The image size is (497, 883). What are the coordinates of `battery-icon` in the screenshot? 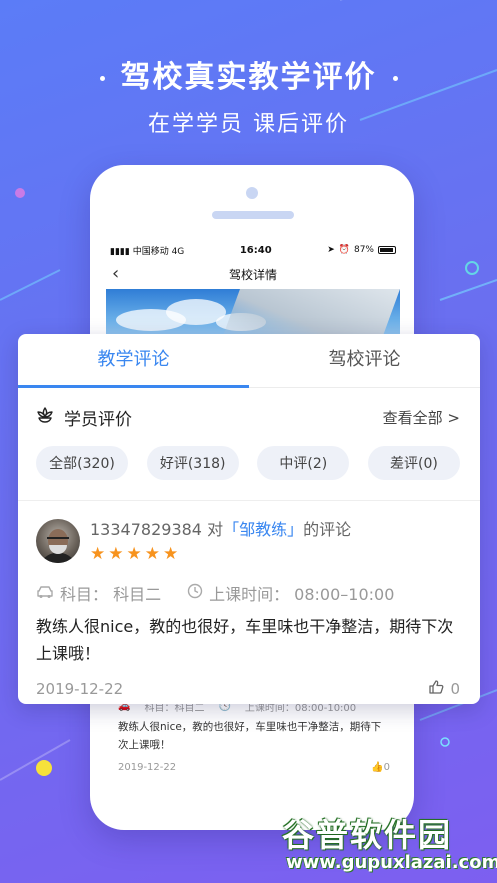 It's located at (387, 250).